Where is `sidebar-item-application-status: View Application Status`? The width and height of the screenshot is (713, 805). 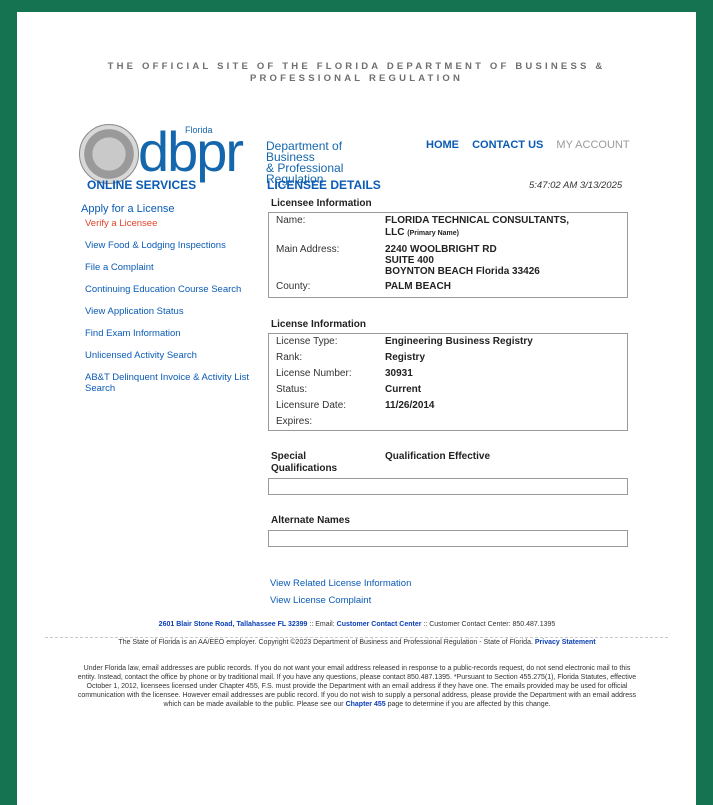 sidebar-item-application-status: View Application Status is located at coordinates (168, 311).